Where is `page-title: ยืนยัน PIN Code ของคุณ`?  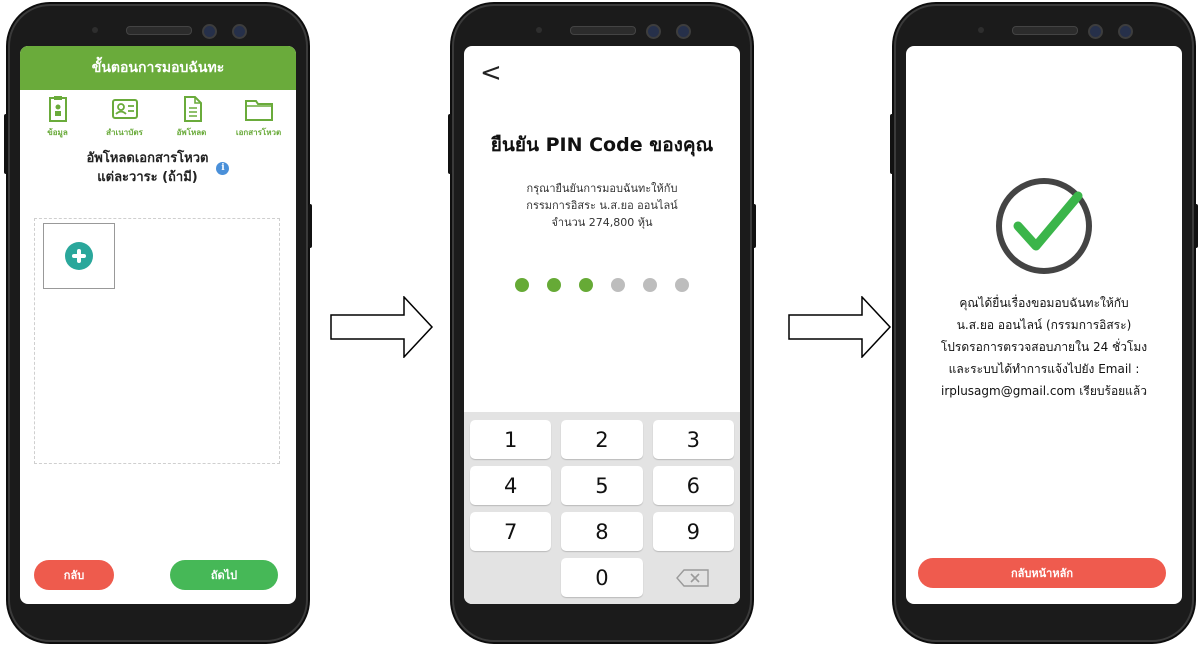
page-title: ยืนยัน PIN Code ของคุณ is located at coordinates (602, 145).